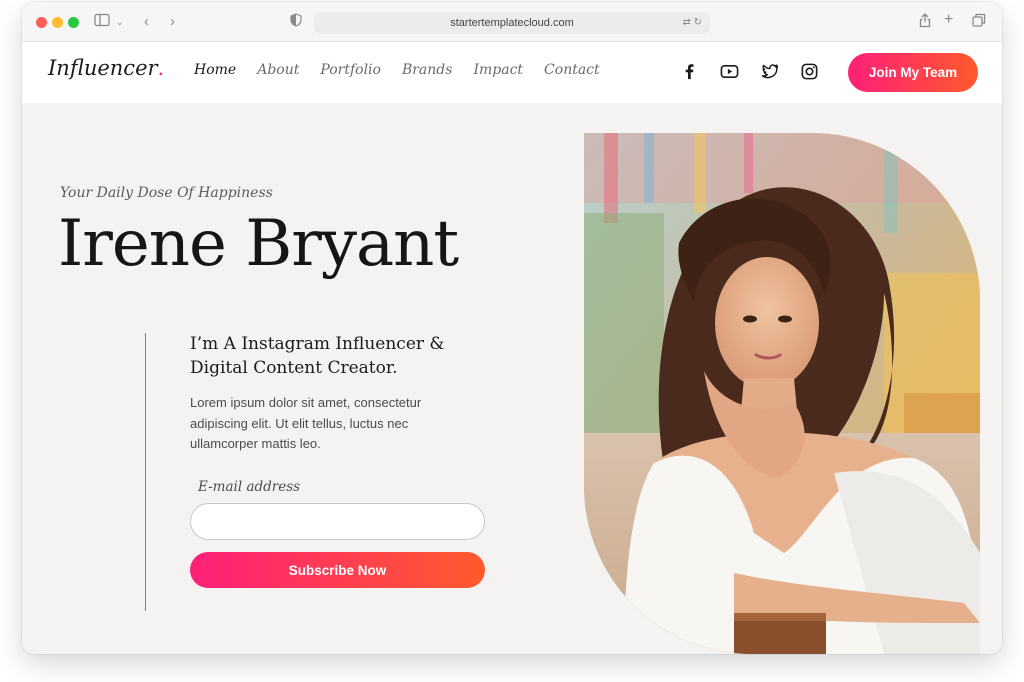 Image resolution: width=1024 pixels, height=682 pixels. What do you see at coordinates (948, 20) in the screenshot?
I see `new-tab-icon: +` at bounding box center [948, 20].